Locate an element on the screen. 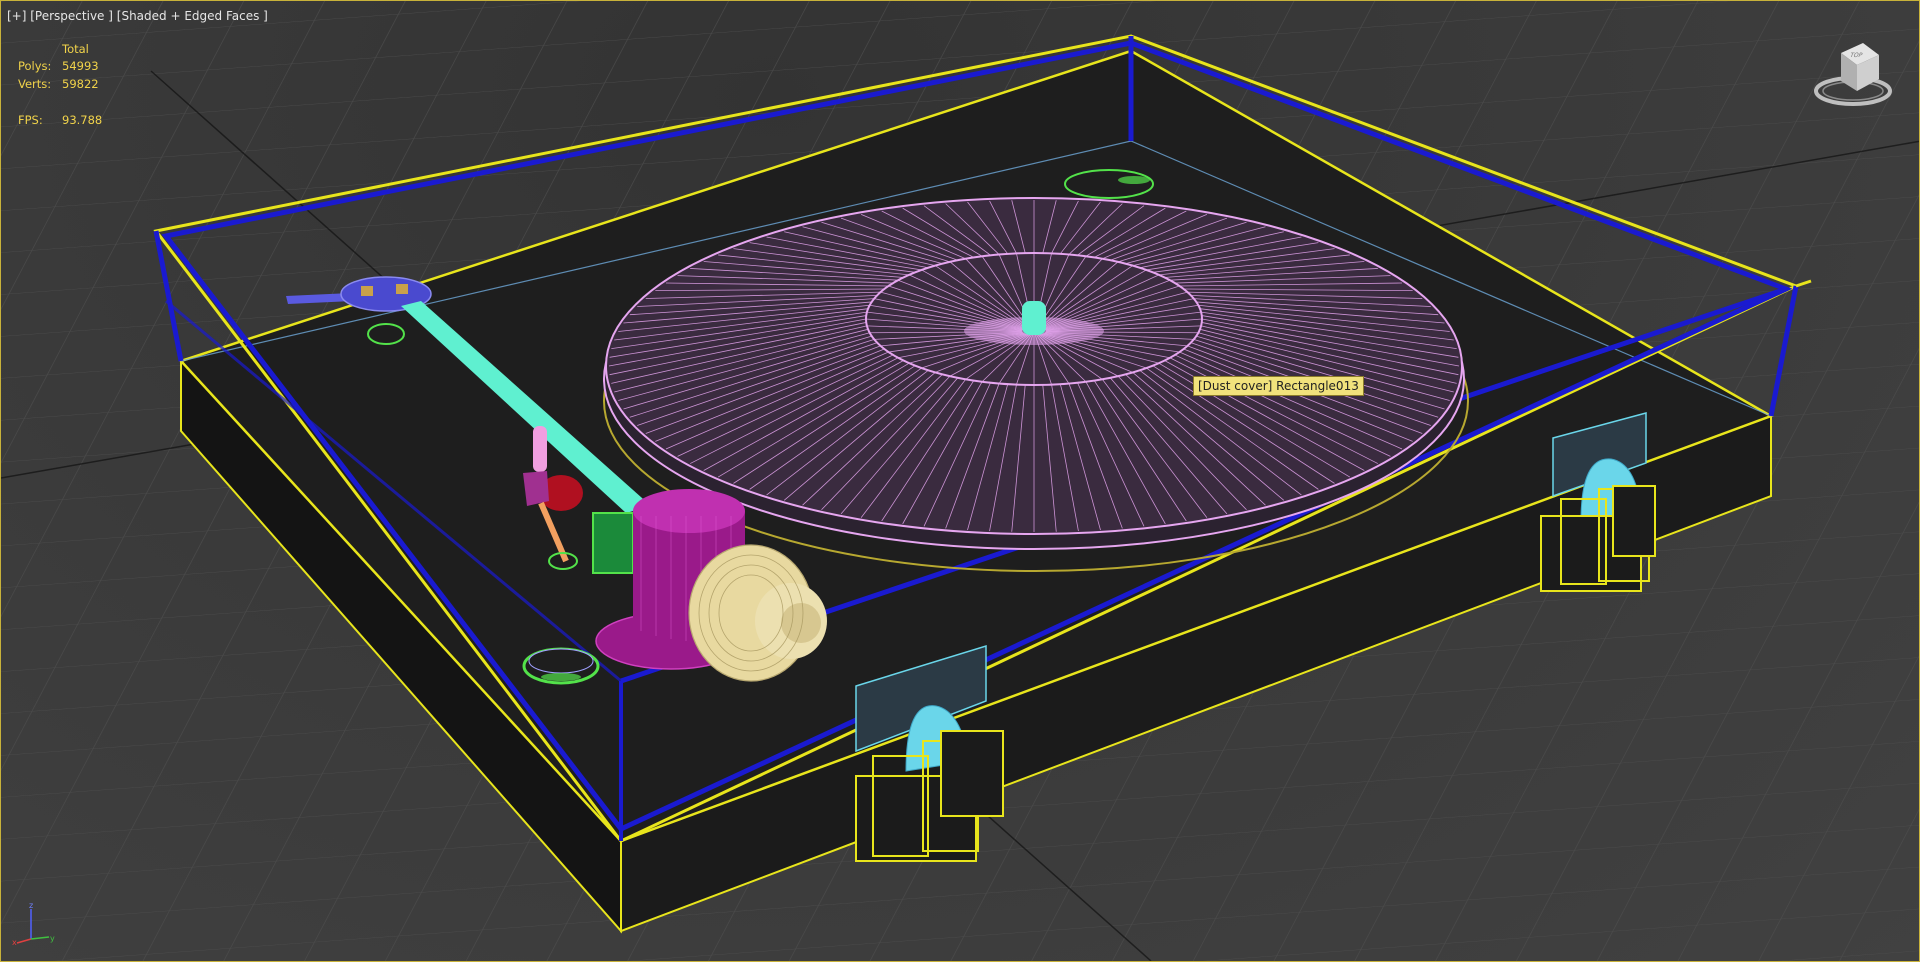 The height and width of the screenshot is (962, 1920). axis-z-label: z is located at coordinates (31, 905).